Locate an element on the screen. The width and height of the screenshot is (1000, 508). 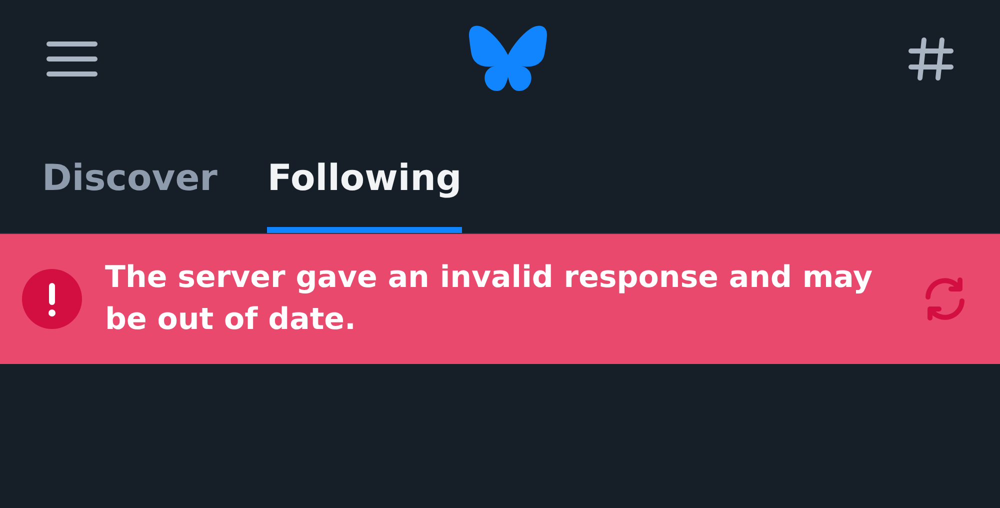
error-message: The server gave an invalid response and may be out of date. is located at coordinates (489, 299).